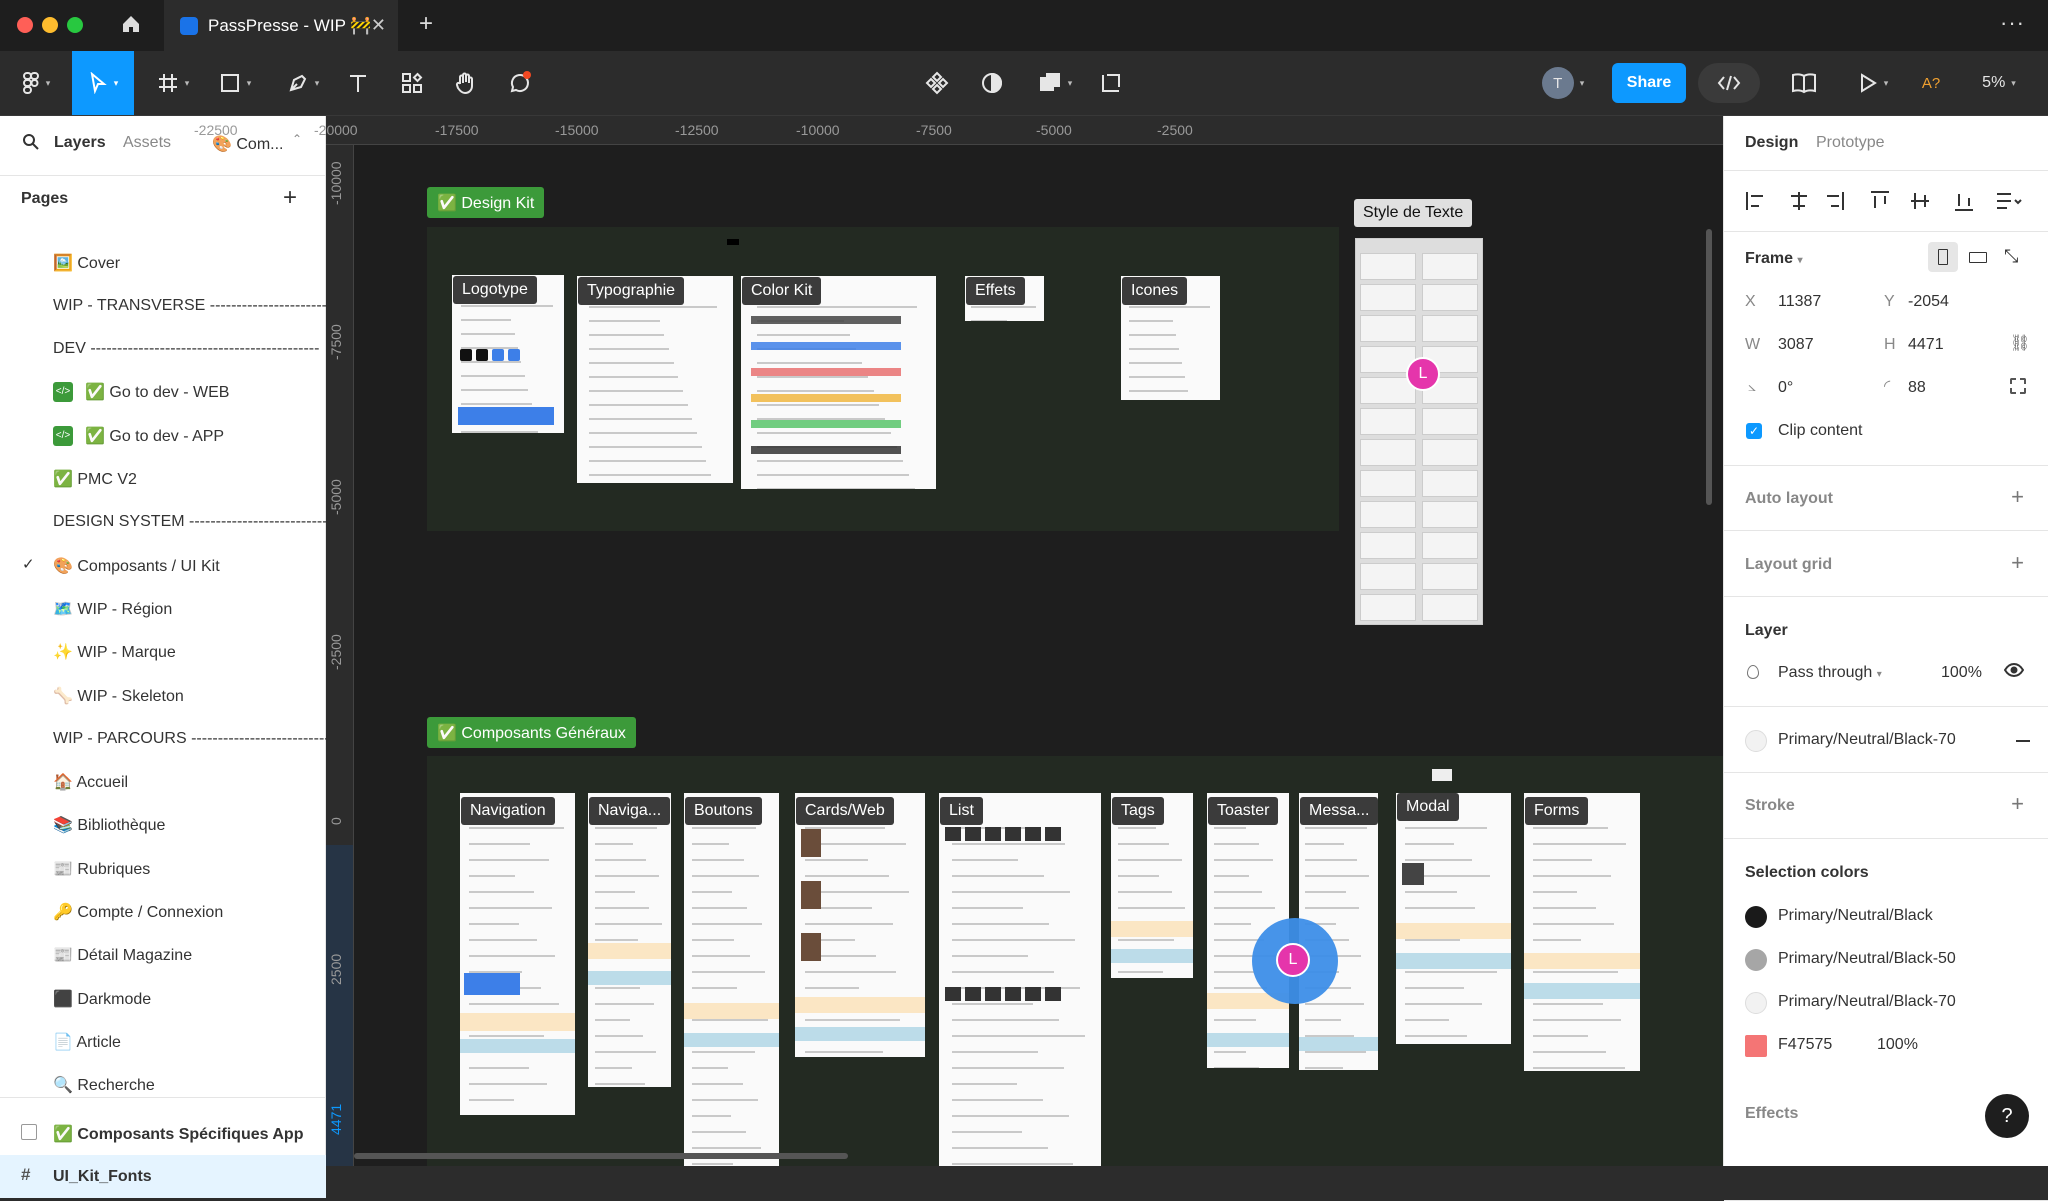 This screenshot has height=1201, width=2048. What do you see at coordinates (838, 382) in the screenshot?
I see `frame-design-kit` at bounding box center [838, 382].